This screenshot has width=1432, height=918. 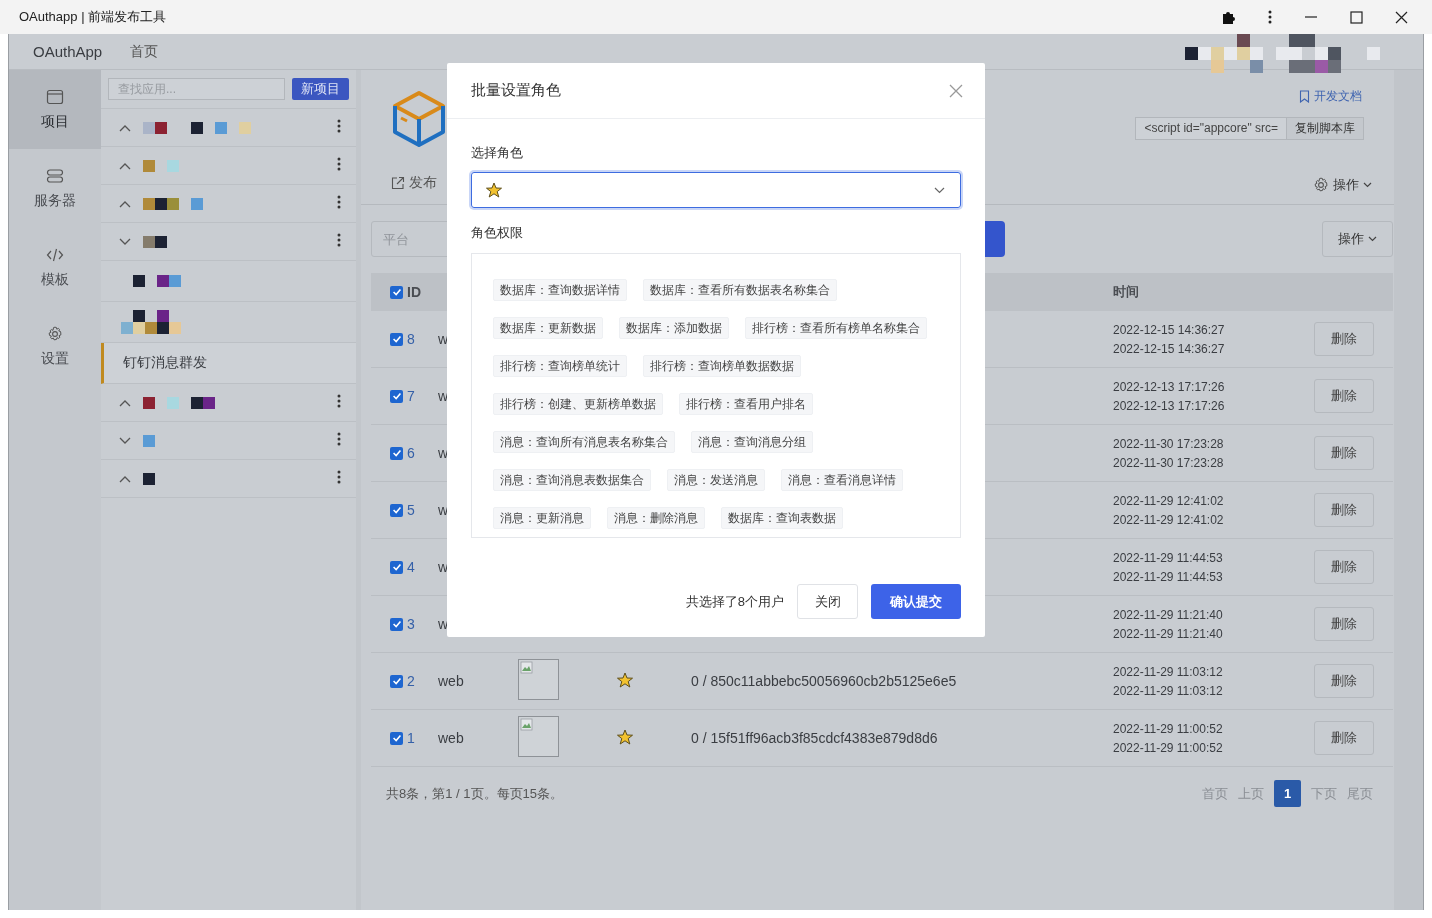 What do you see at coordinates (68, 51) in the screenshot?
I see `app-brand: OAuthApp` at bounding box center [68, 51].